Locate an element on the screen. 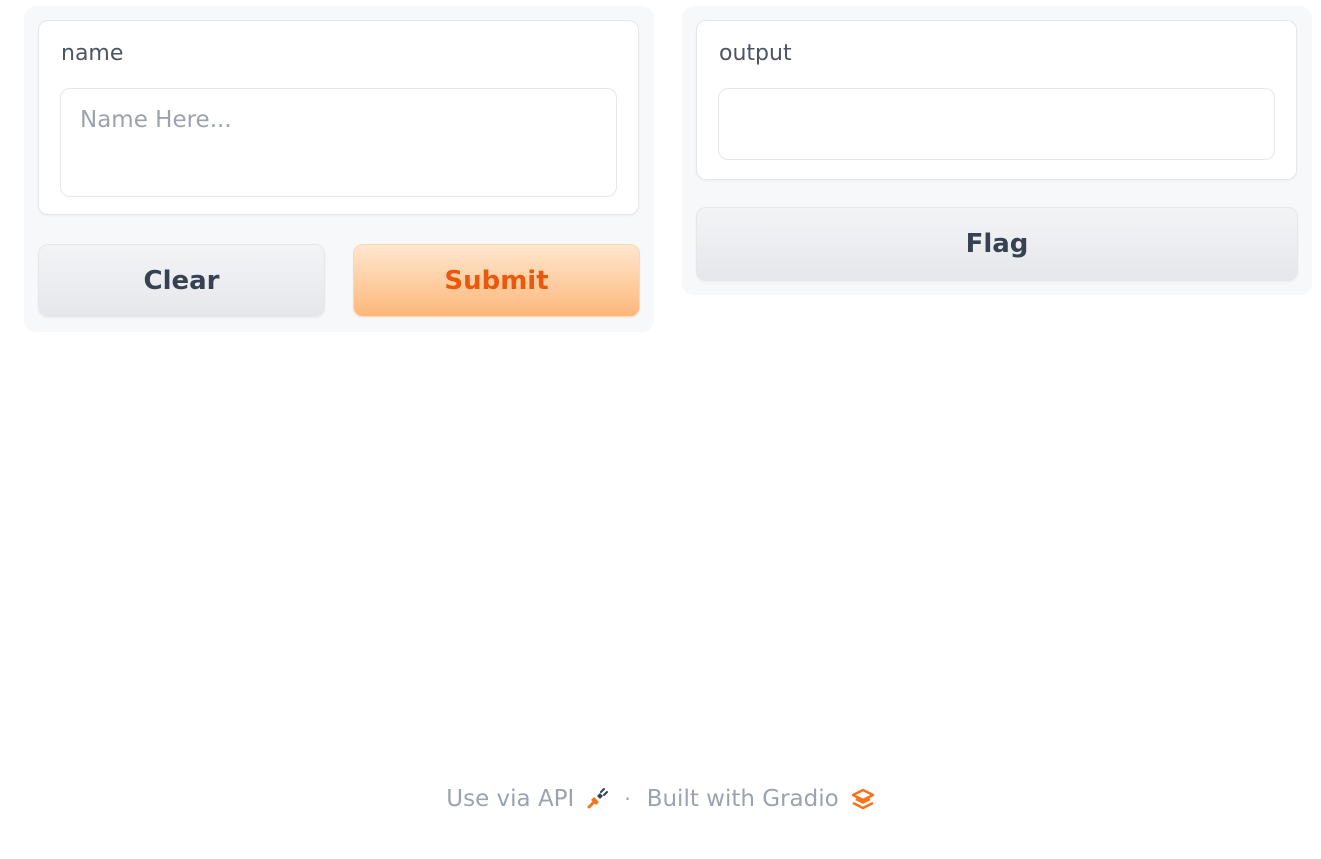 The image size is (1321, 859). built-with-gradio-link: Built with Gradio is located at coordinates (761, 799).